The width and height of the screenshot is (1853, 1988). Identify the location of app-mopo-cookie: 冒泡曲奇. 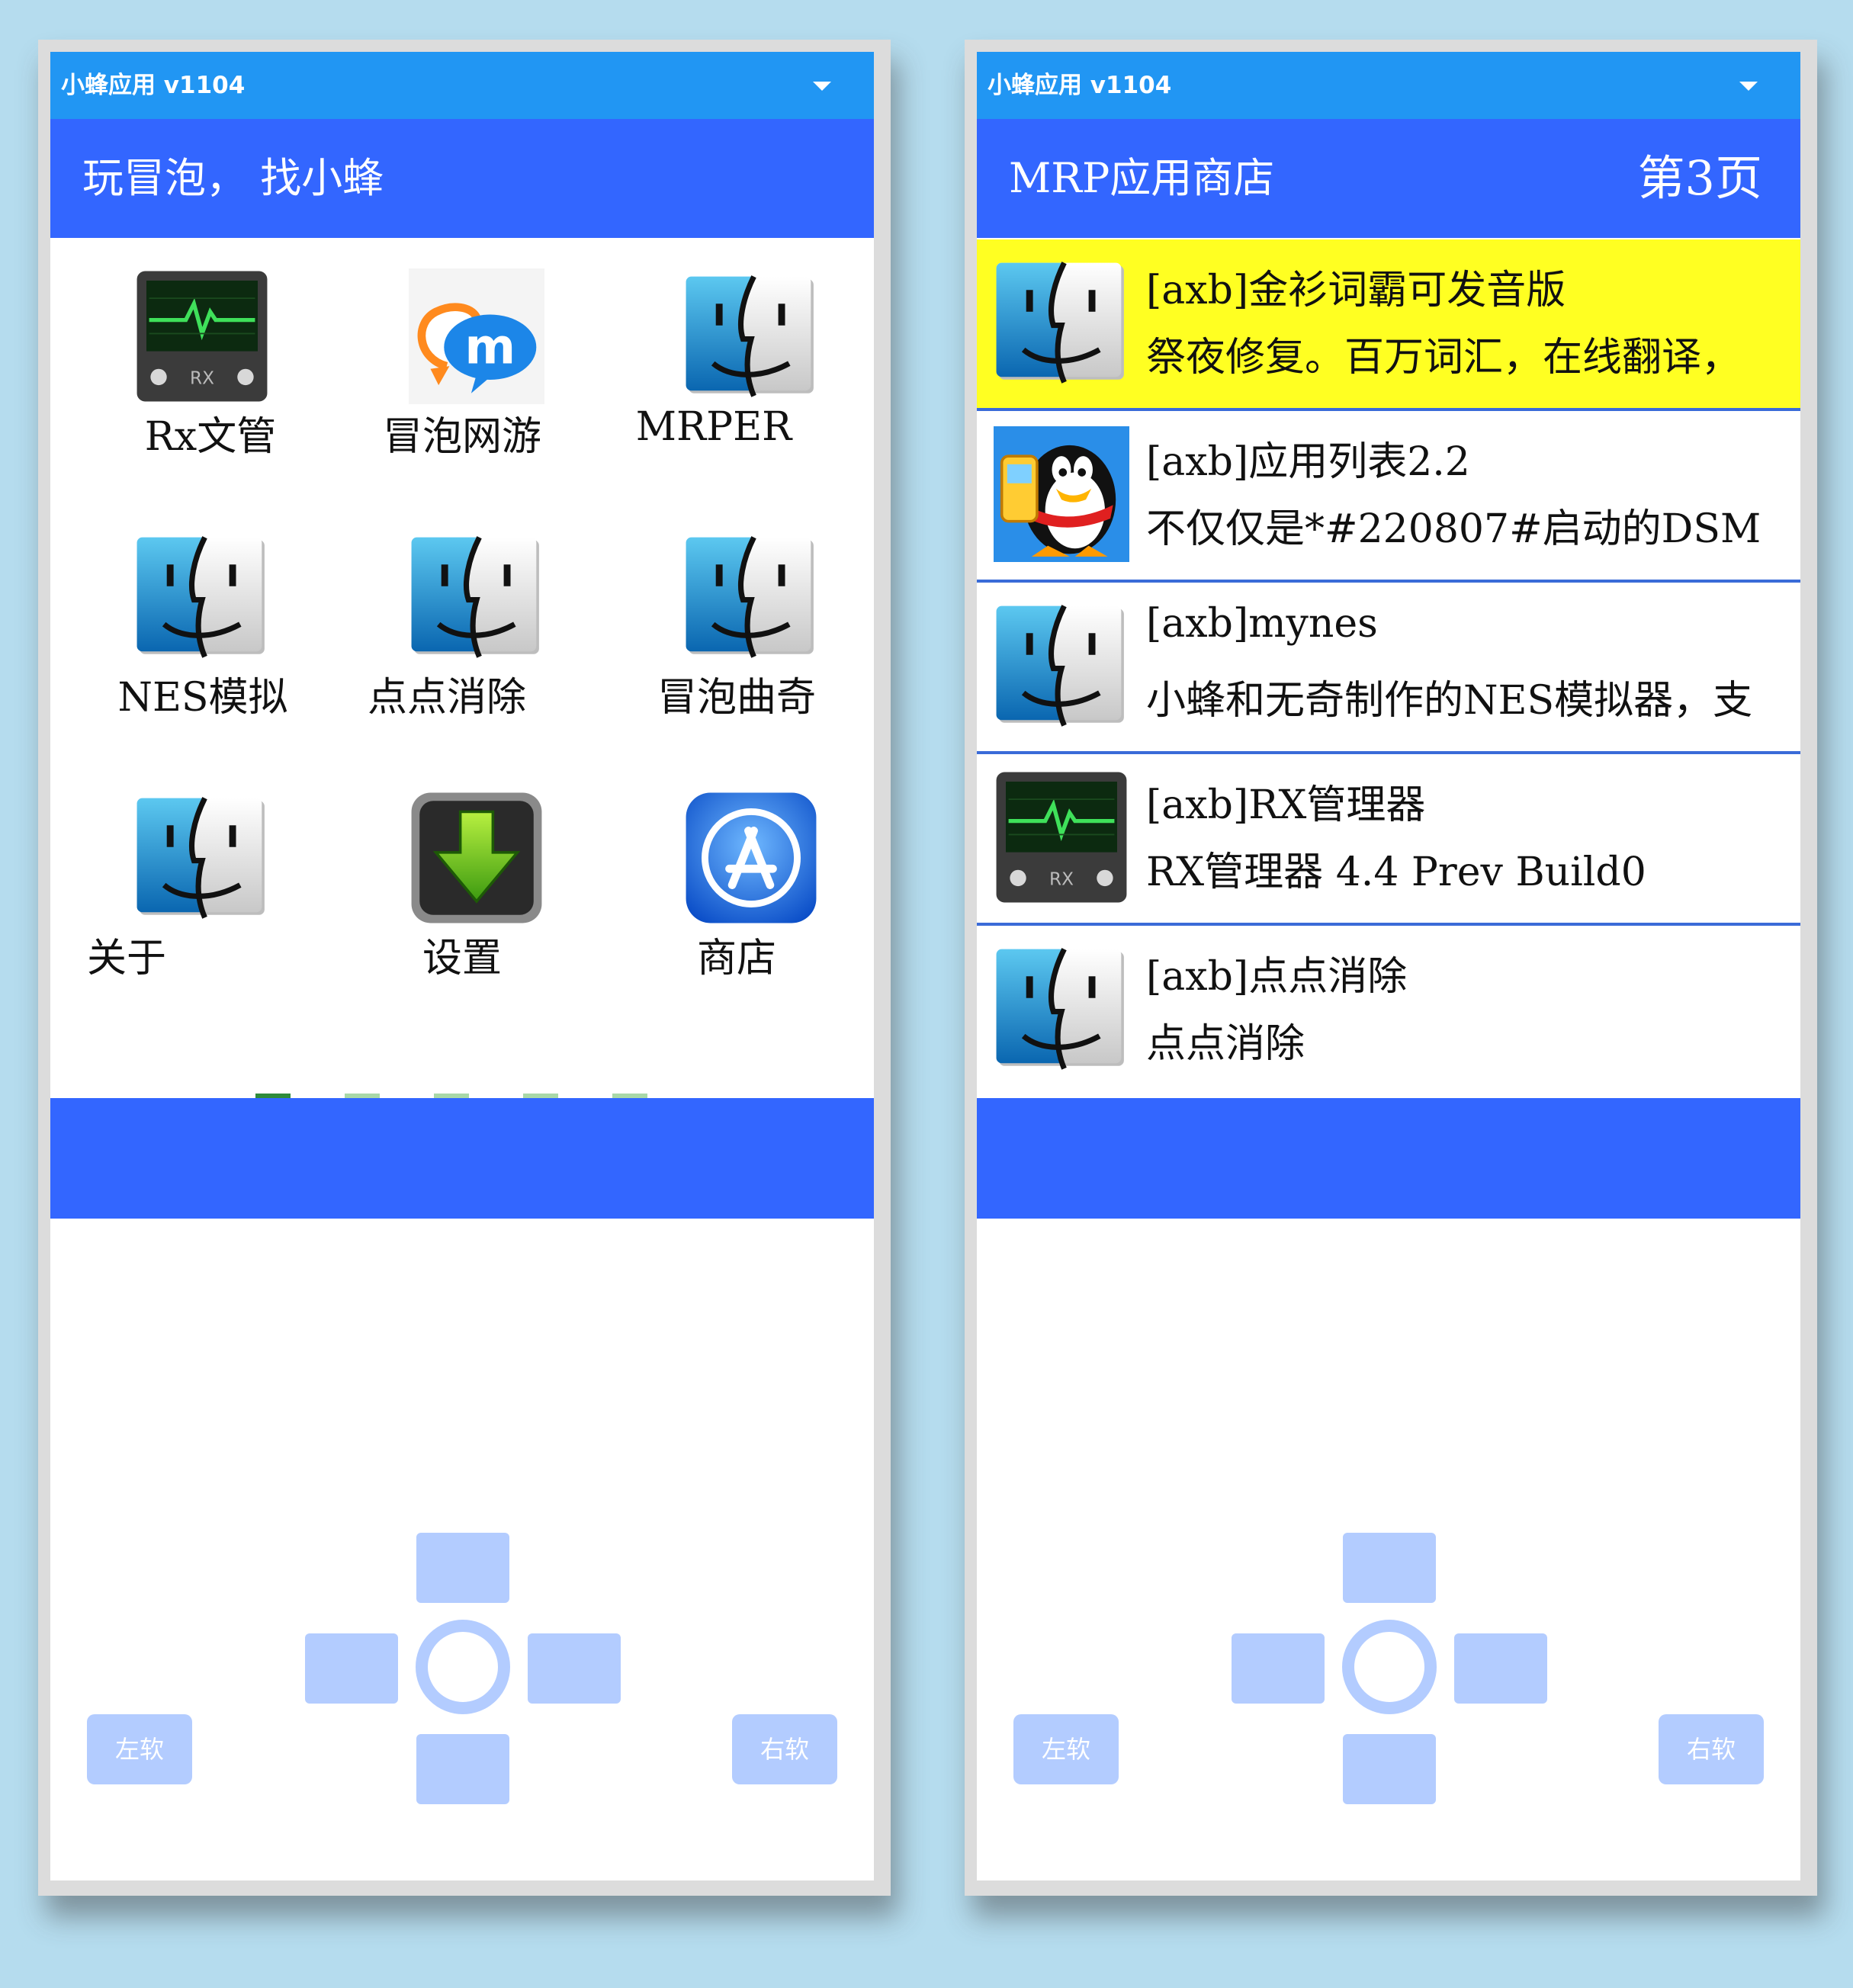
(736, 630).